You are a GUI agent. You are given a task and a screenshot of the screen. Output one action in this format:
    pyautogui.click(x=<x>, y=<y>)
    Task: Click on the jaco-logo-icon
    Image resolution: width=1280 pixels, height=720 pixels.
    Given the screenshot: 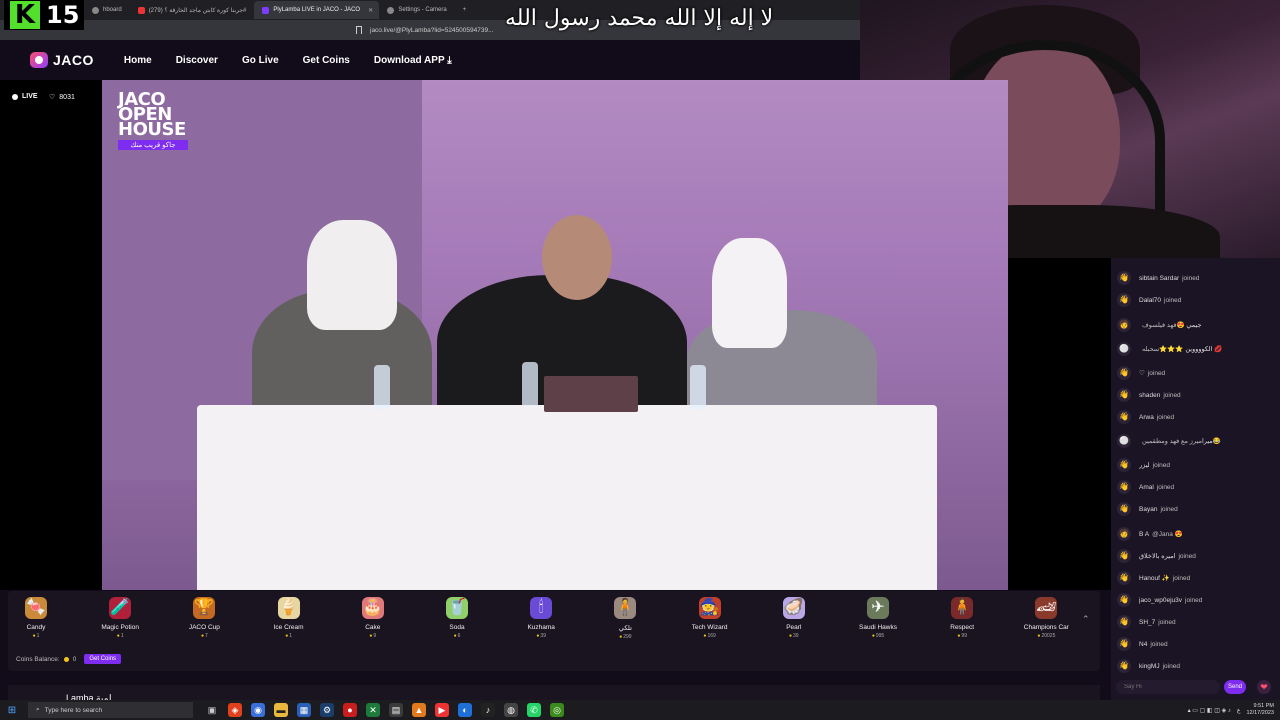 What is the action you would take?
    pyautogui.click(x=39, y=60)
    